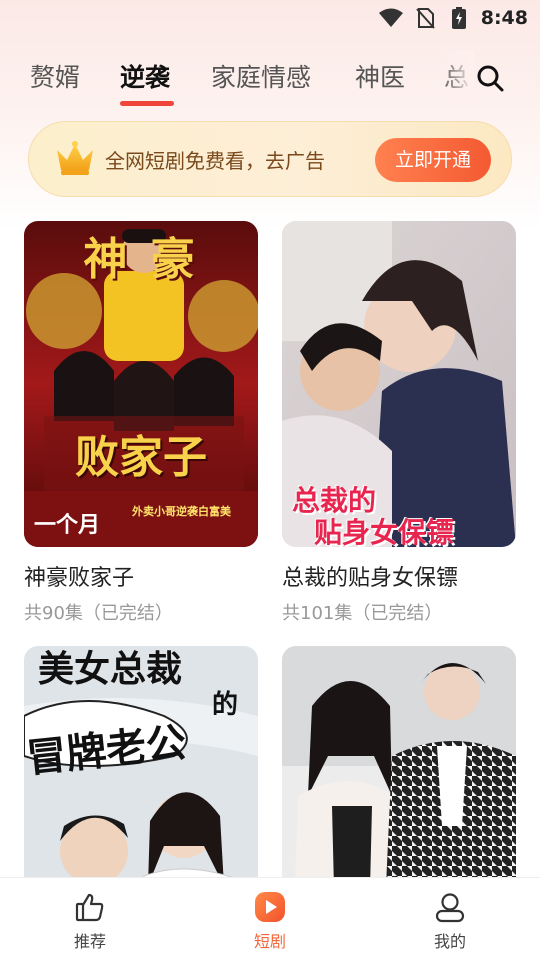 The image size is (540, 960). Describe the element at coordinates (141, 384) in the screenshot. I see `drama-poster: 神 豪 败家子 外卖小哥逆袭白富美 一个月` at that location.